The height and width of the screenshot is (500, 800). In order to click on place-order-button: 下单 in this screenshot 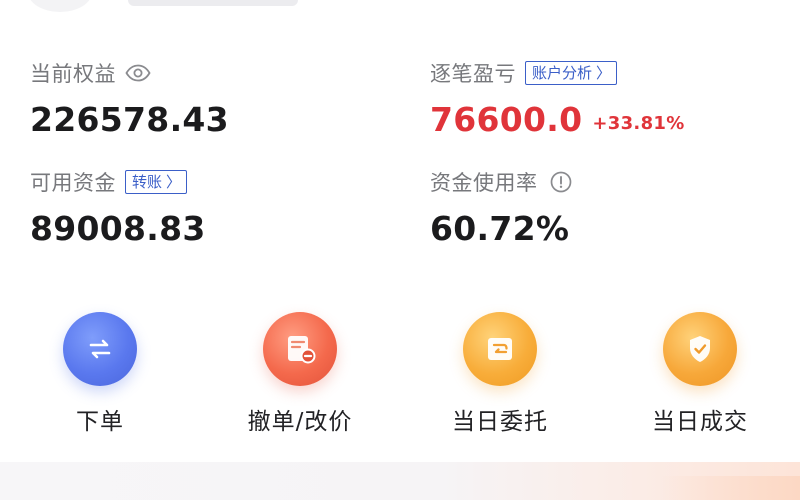, I will do `click(100, 374)`.